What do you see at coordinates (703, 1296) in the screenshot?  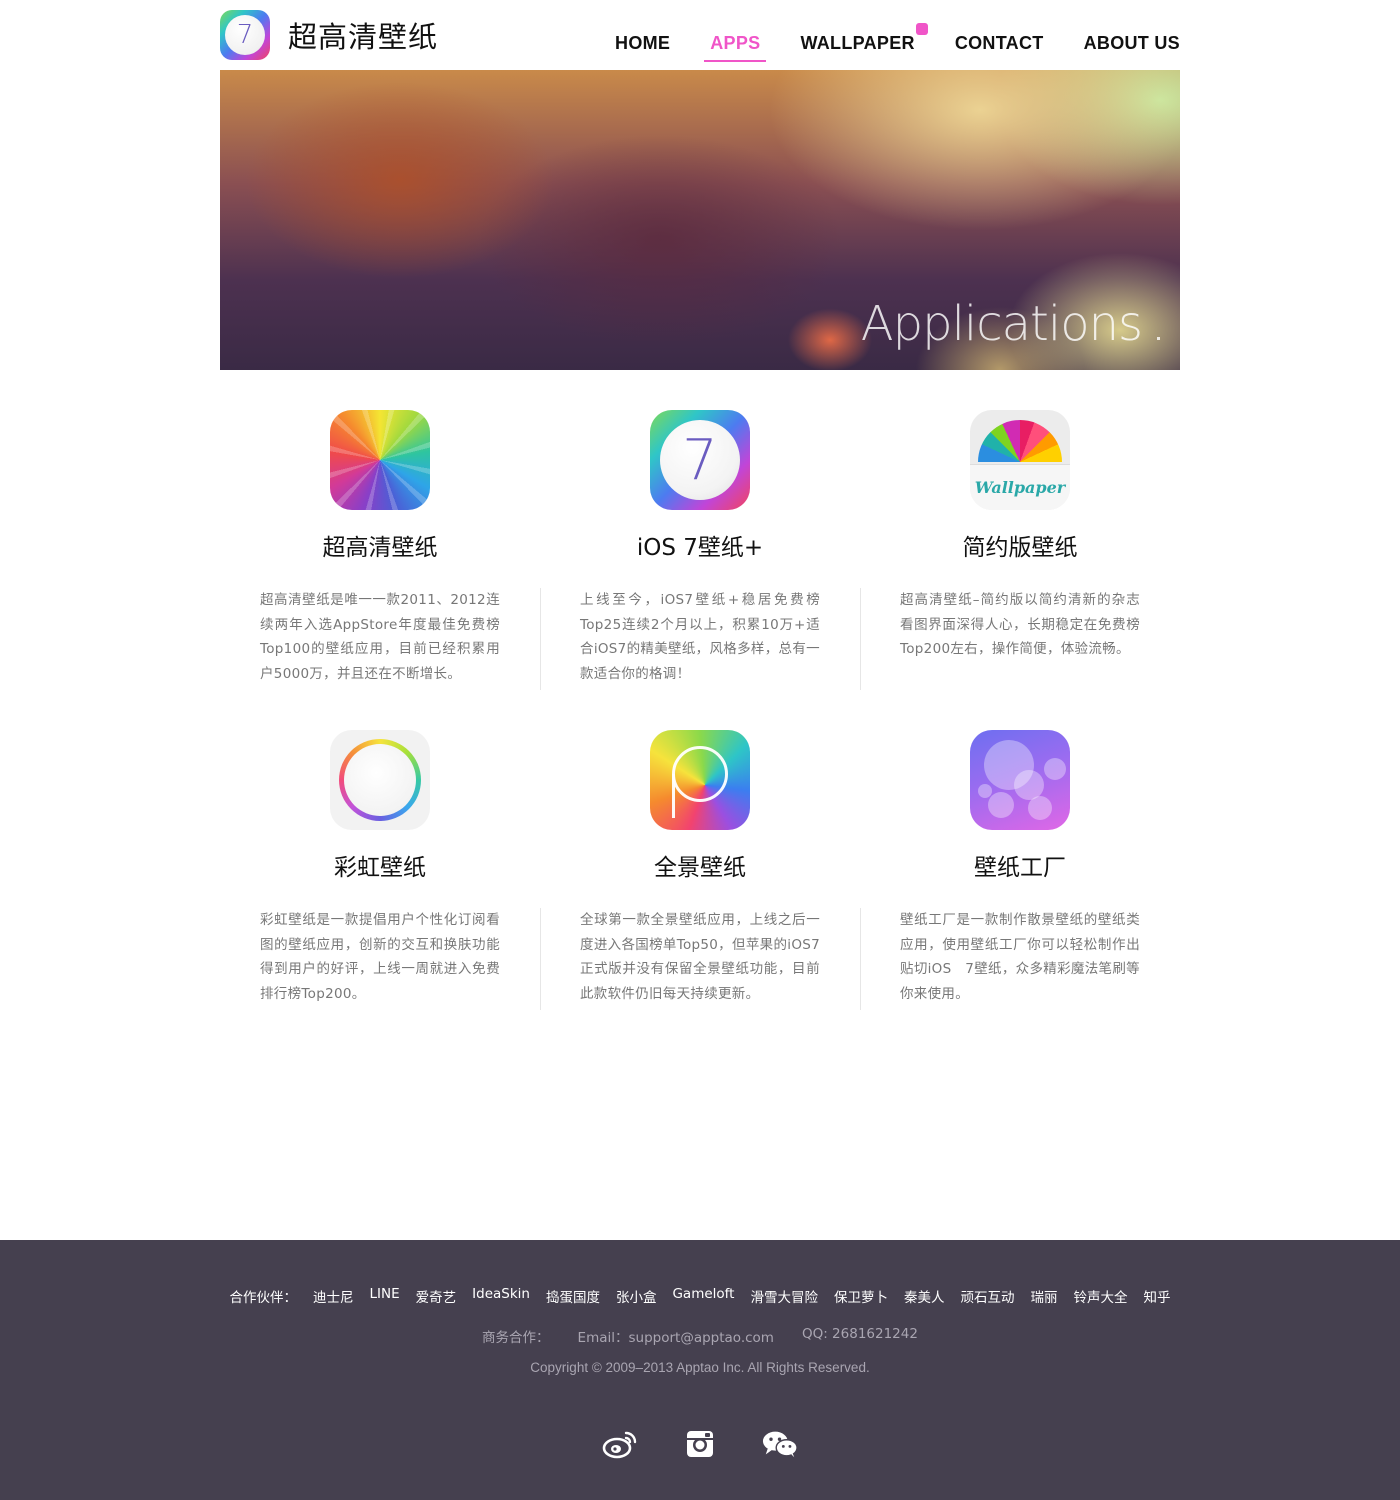 I see `partner-link: Gameloft` at bounding box center [703, 1296].